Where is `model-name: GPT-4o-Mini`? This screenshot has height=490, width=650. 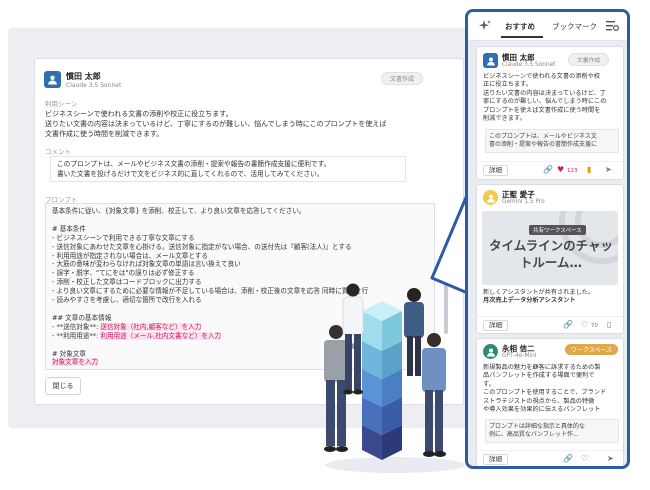 model-name: GPT-4o-Mini is located at coordinates (519, 356).